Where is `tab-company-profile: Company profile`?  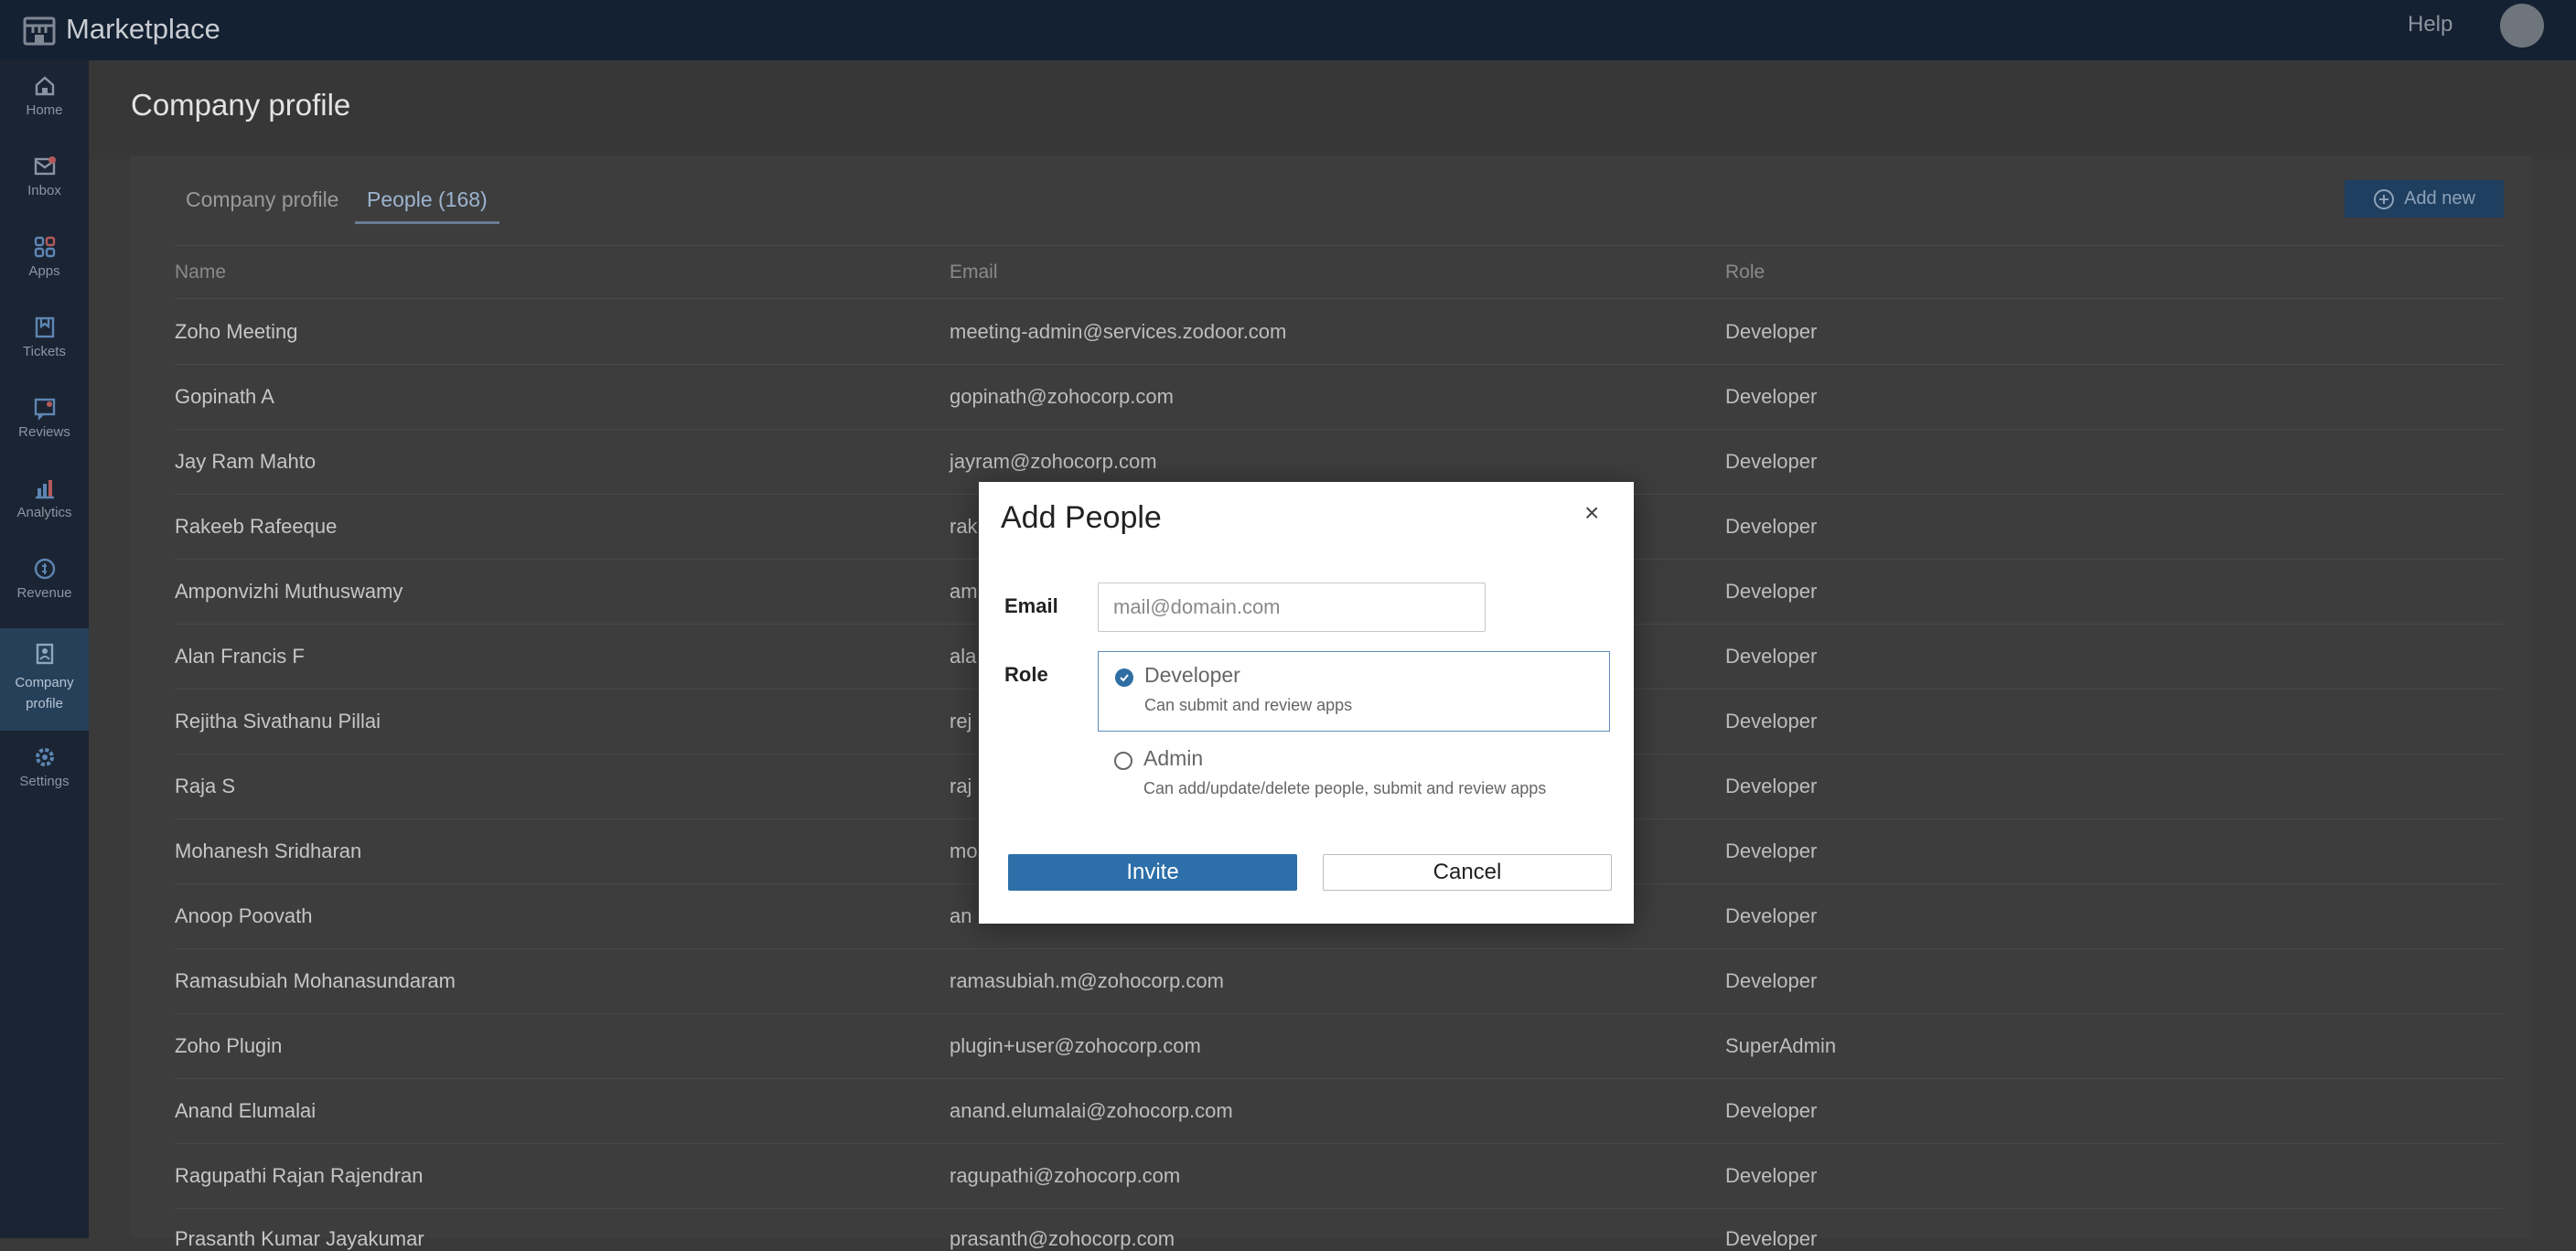
tab-company-profile: Company profile is located at coordinates (262, 199).